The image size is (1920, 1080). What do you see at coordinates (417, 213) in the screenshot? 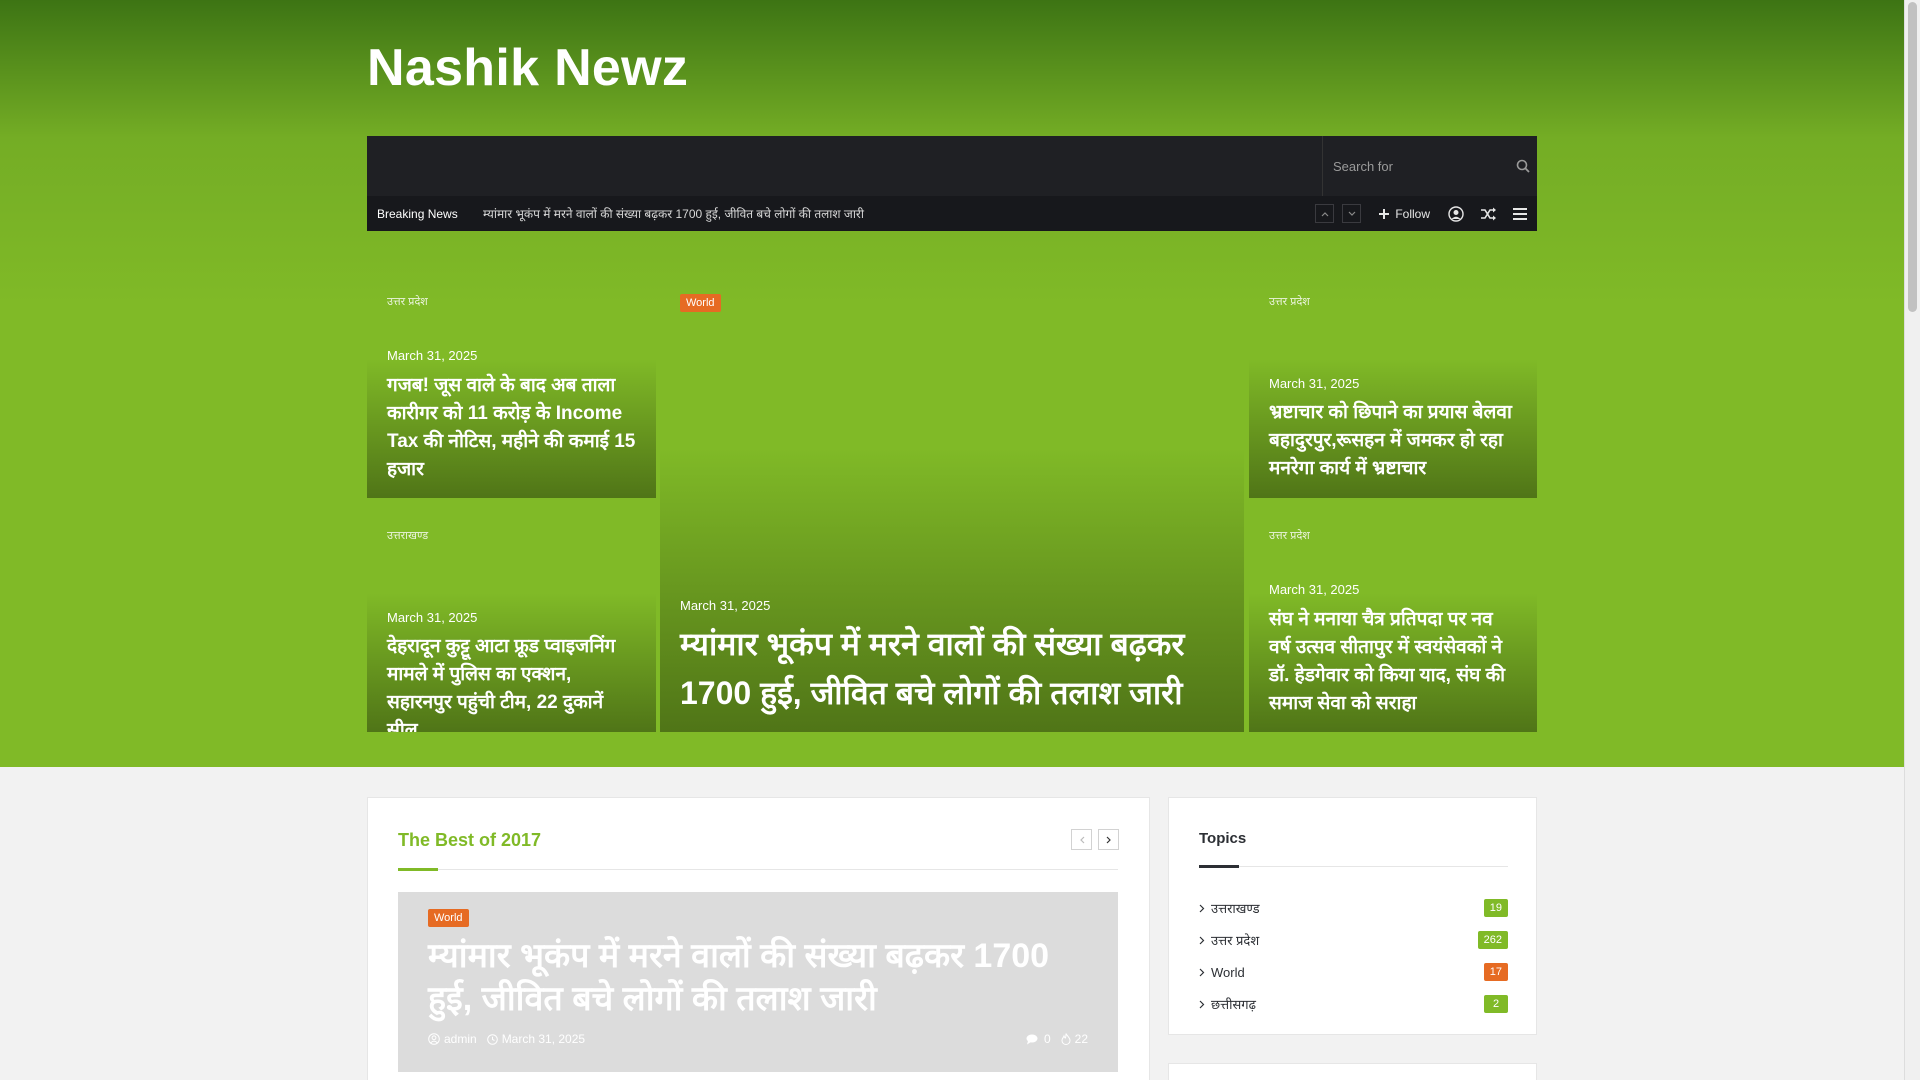
I see `breaking-news-label: Breaking News` at bounding box center [417, 213].